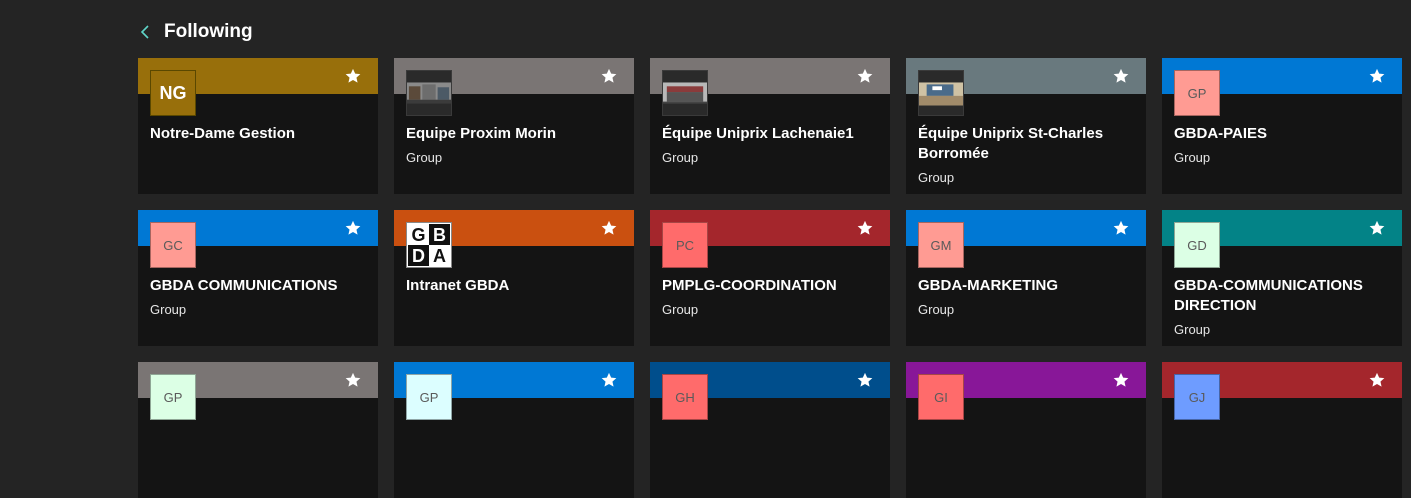 The width and height of the screenshot is (1411, 498). I want to click on page-title: Following, so click(208, 31).